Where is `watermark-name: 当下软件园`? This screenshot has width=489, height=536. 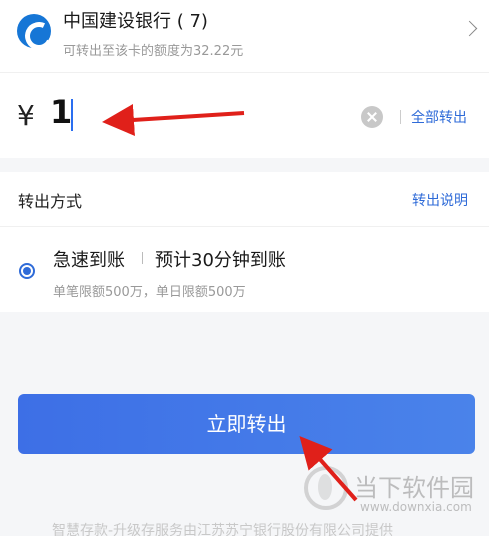
watermark-name: 当下软件园 is located at coordinates (414, 488).